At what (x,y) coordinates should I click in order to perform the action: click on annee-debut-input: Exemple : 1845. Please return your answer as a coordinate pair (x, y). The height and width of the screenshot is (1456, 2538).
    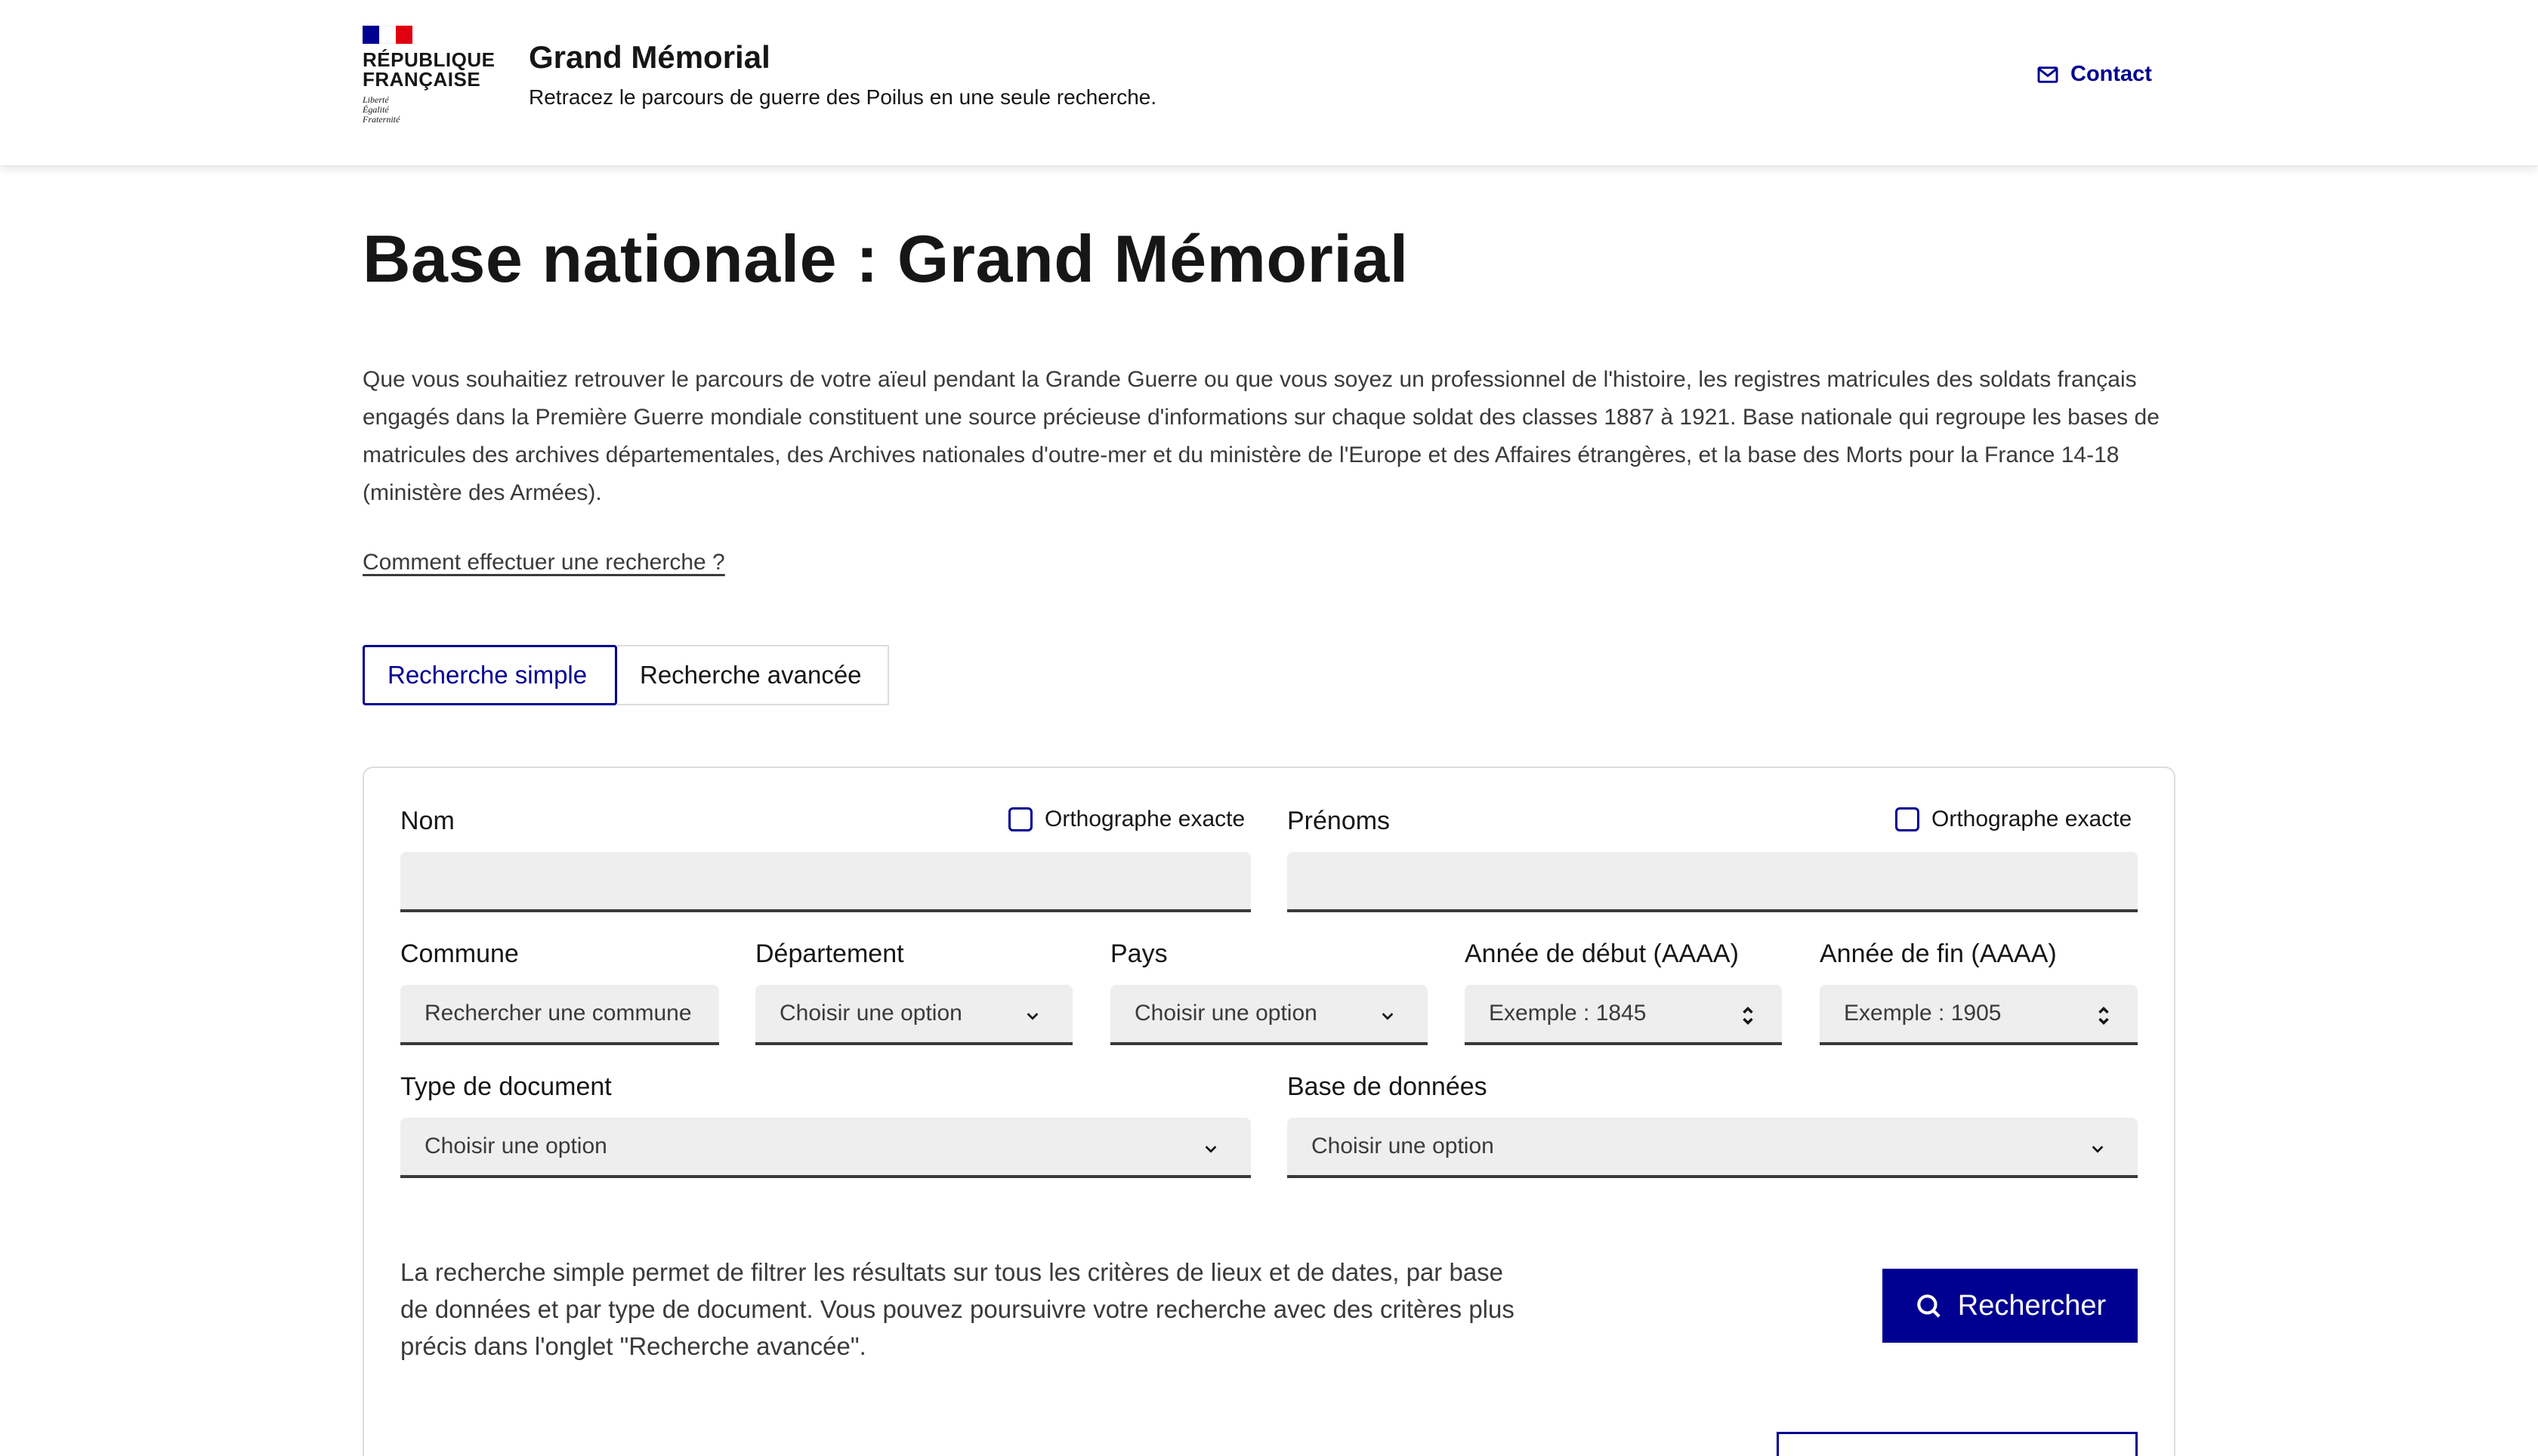
    Looking at the image, I should click on (1623, 1015).